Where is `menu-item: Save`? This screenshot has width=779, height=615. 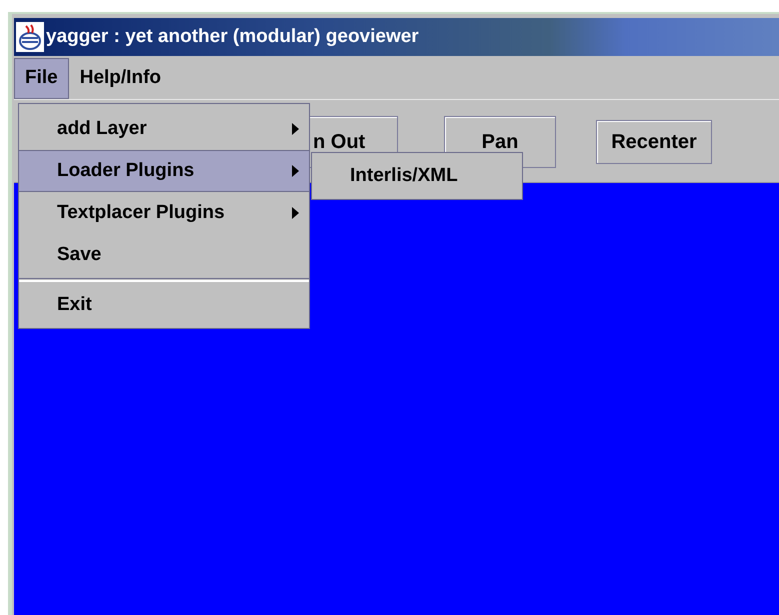 menu-item: Save is located at coordinates (164, 255).